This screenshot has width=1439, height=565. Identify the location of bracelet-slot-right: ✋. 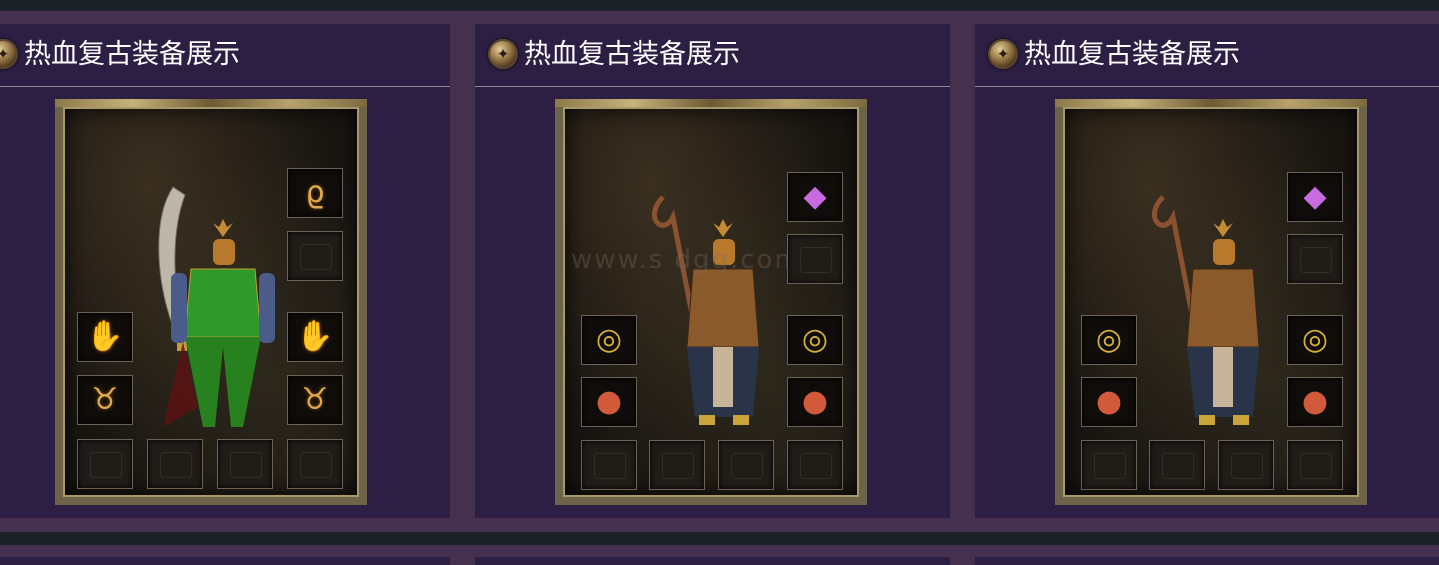
(315, 337).